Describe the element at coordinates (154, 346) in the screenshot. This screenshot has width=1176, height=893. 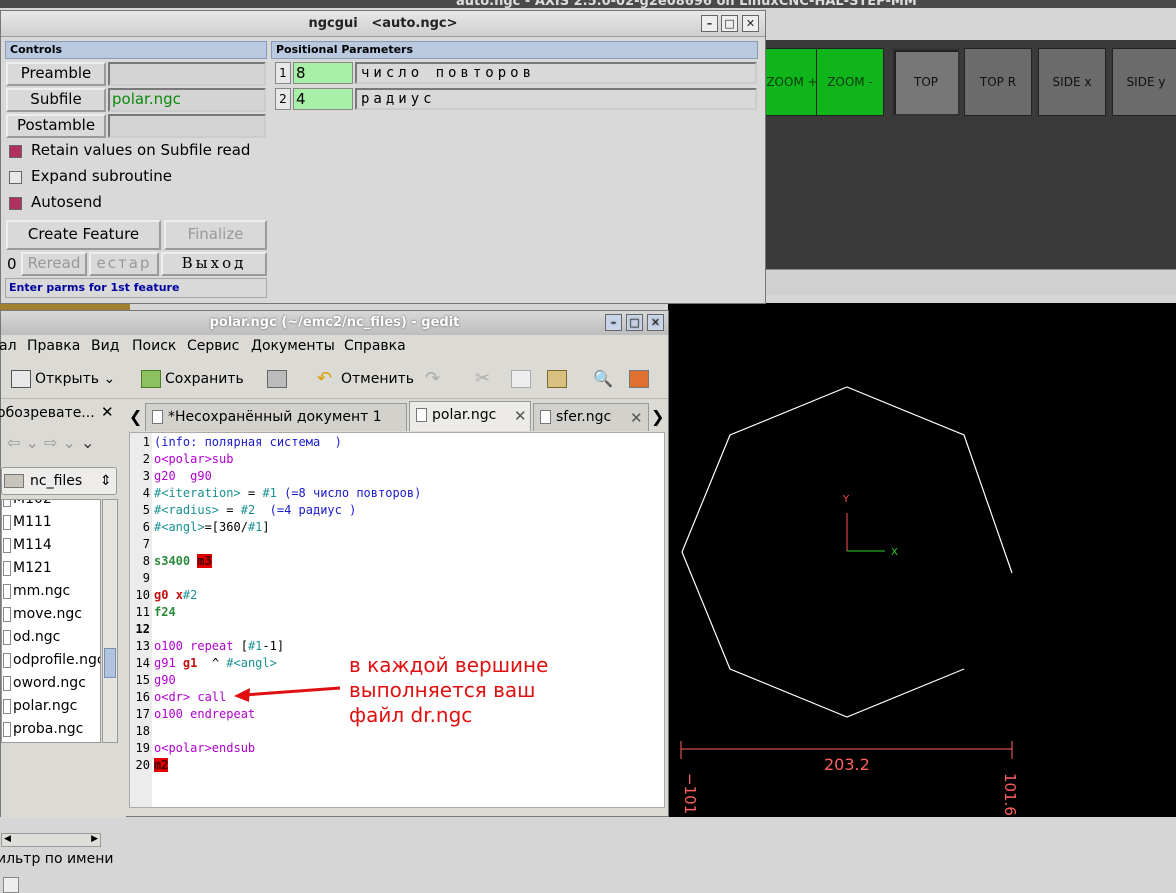
I see `menu-search: Поиск` at that location.